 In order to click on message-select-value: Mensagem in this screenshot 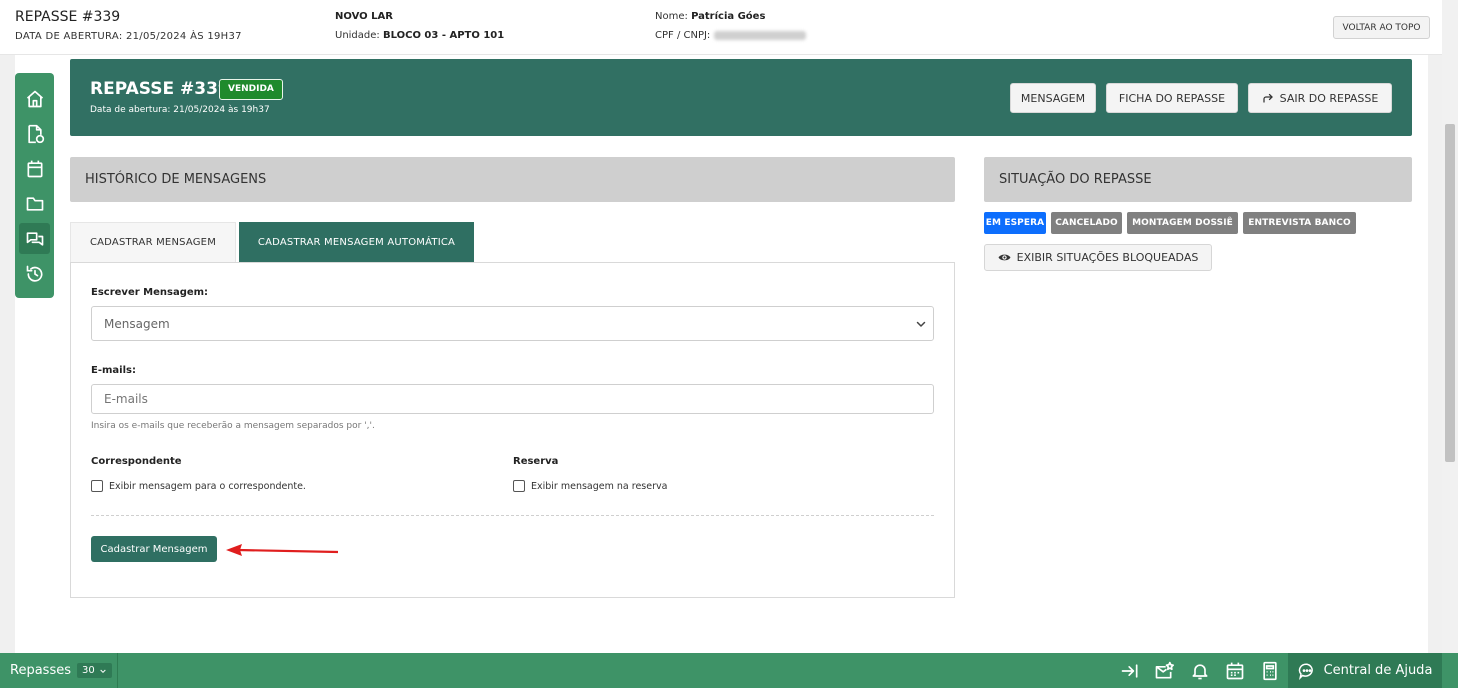, I will do `click(137, 323)`.